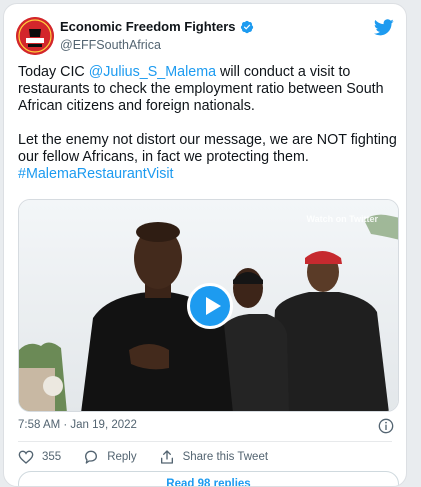 This screenshot has height=487, width=421. What do you see at coordinates (246, 26) in the screenshot?
I see `verified-badge-icon` at bounding box center [246, 26].